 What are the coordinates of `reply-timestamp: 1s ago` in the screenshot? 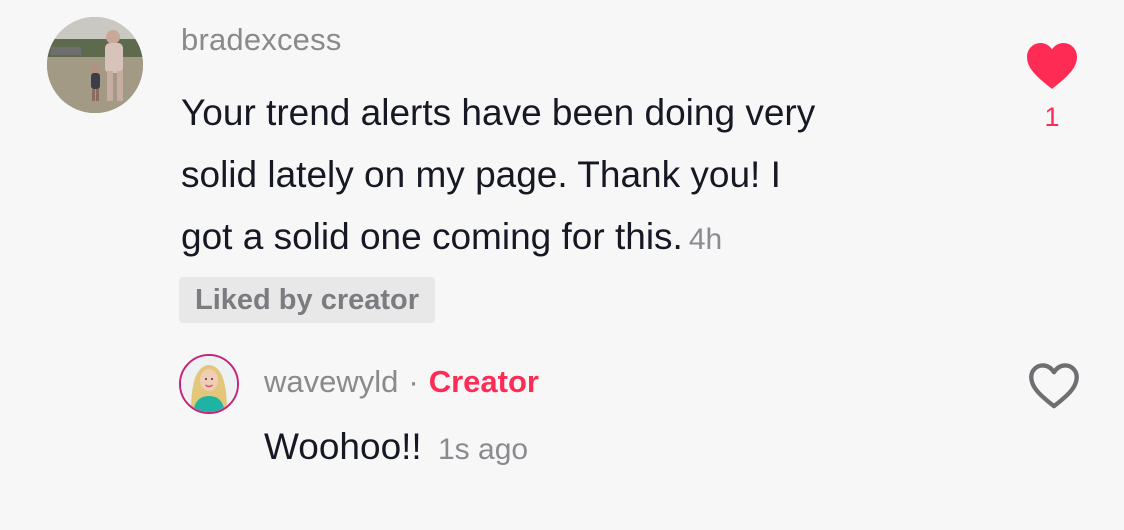 It's located at (483, 449).